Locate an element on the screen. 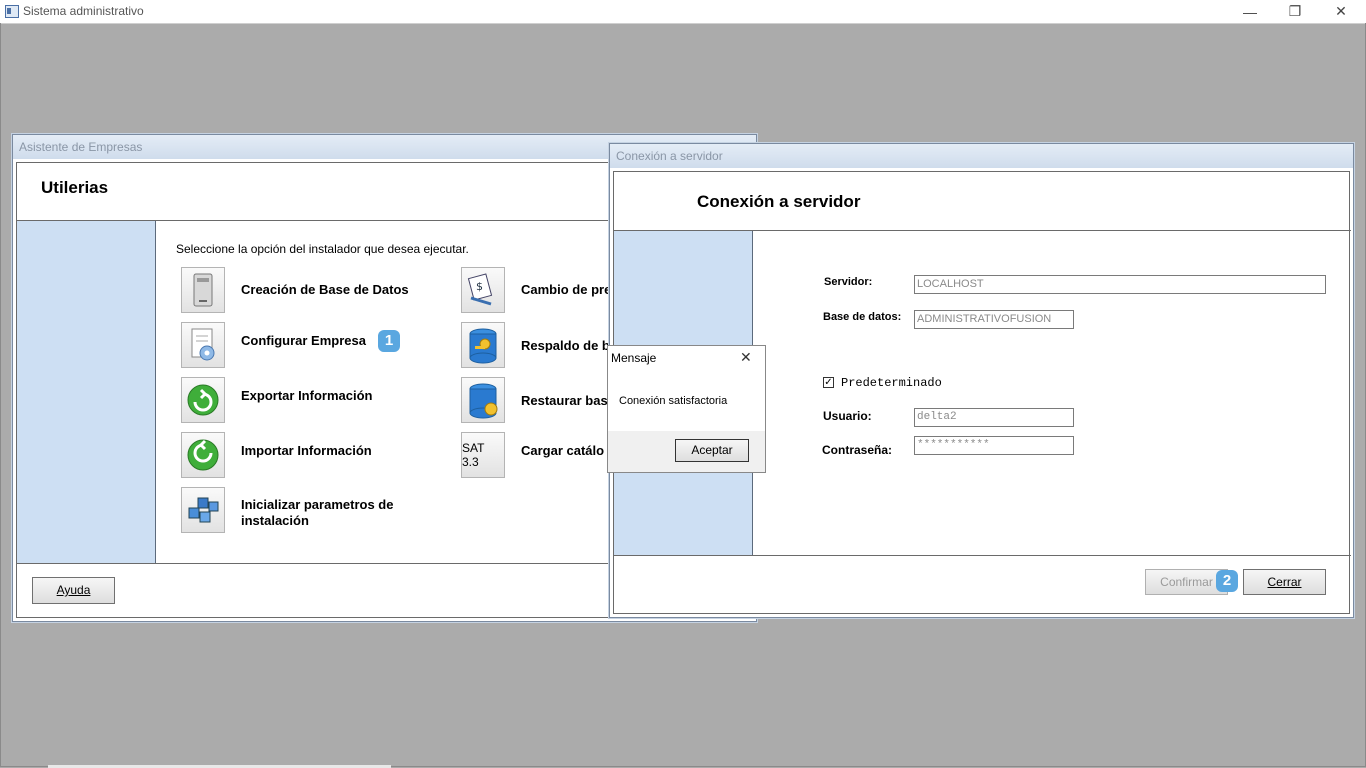 The width and height of the screenshot is (1366, 768). step-badge-1: 1 is located at coordinates (389, 341).